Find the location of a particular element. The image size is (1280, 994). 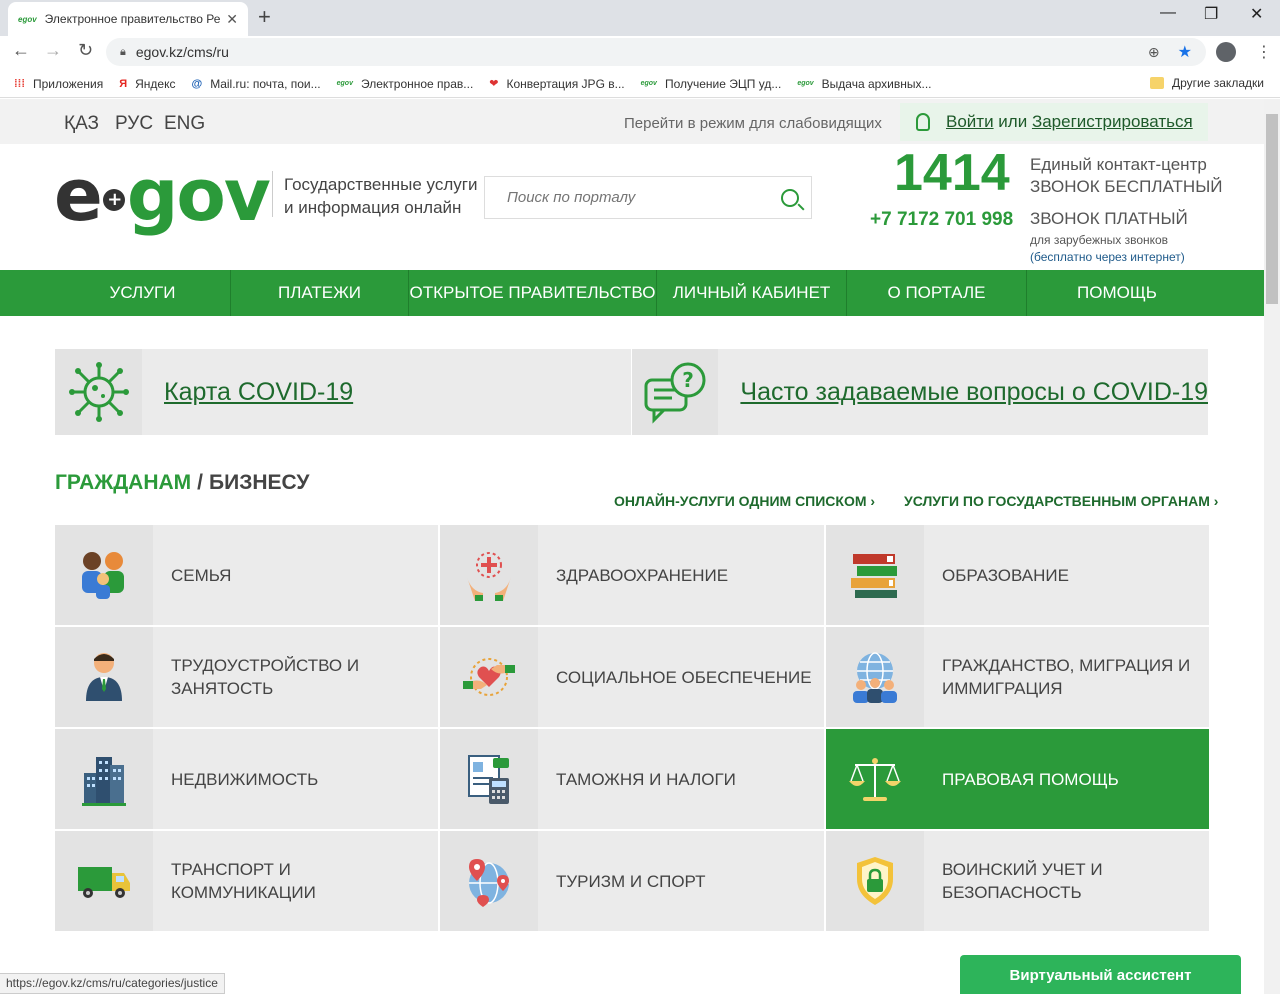

globe-people-icon is located at coordinates (875, 677).